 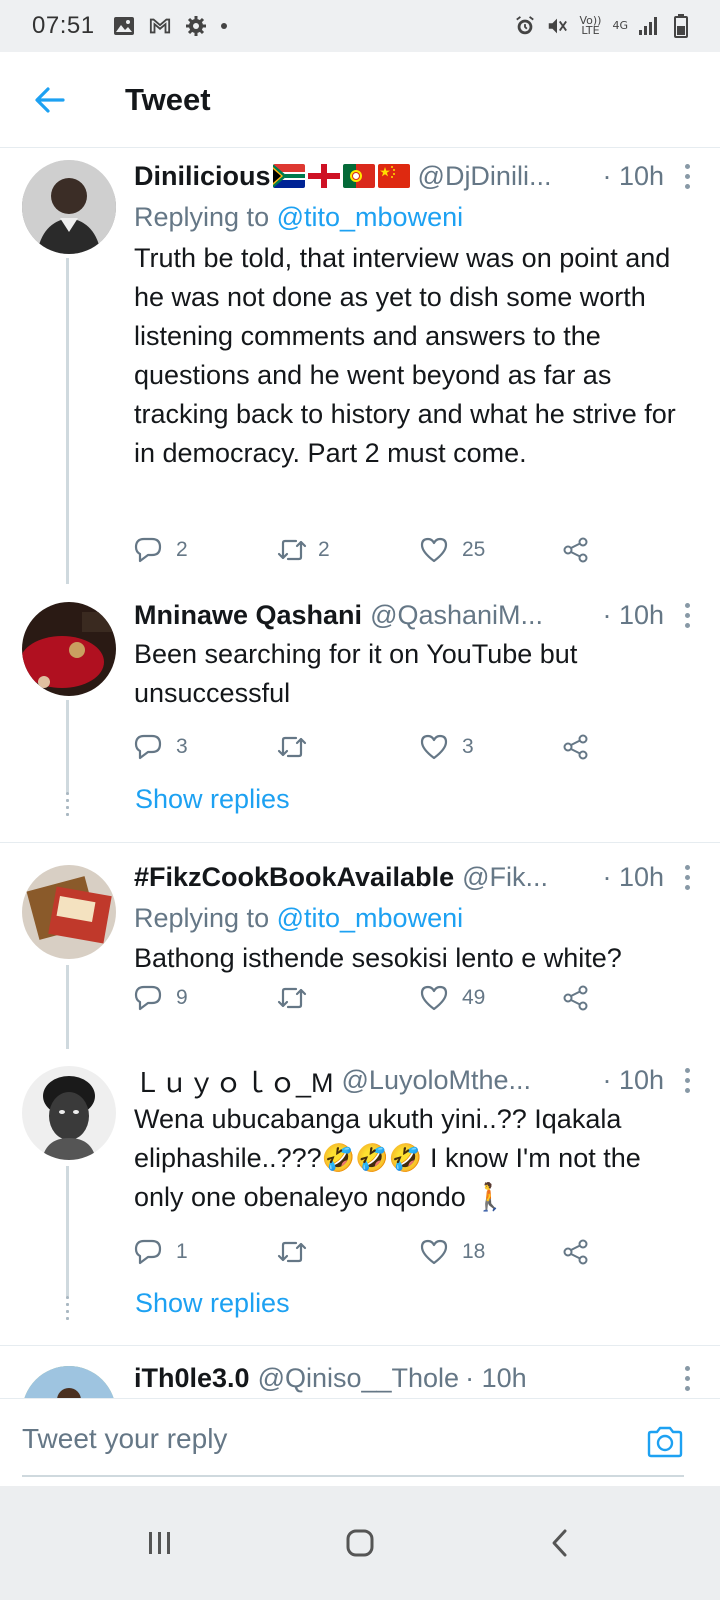 I want to click on reply-button: 3, so click(x=161, y=747).